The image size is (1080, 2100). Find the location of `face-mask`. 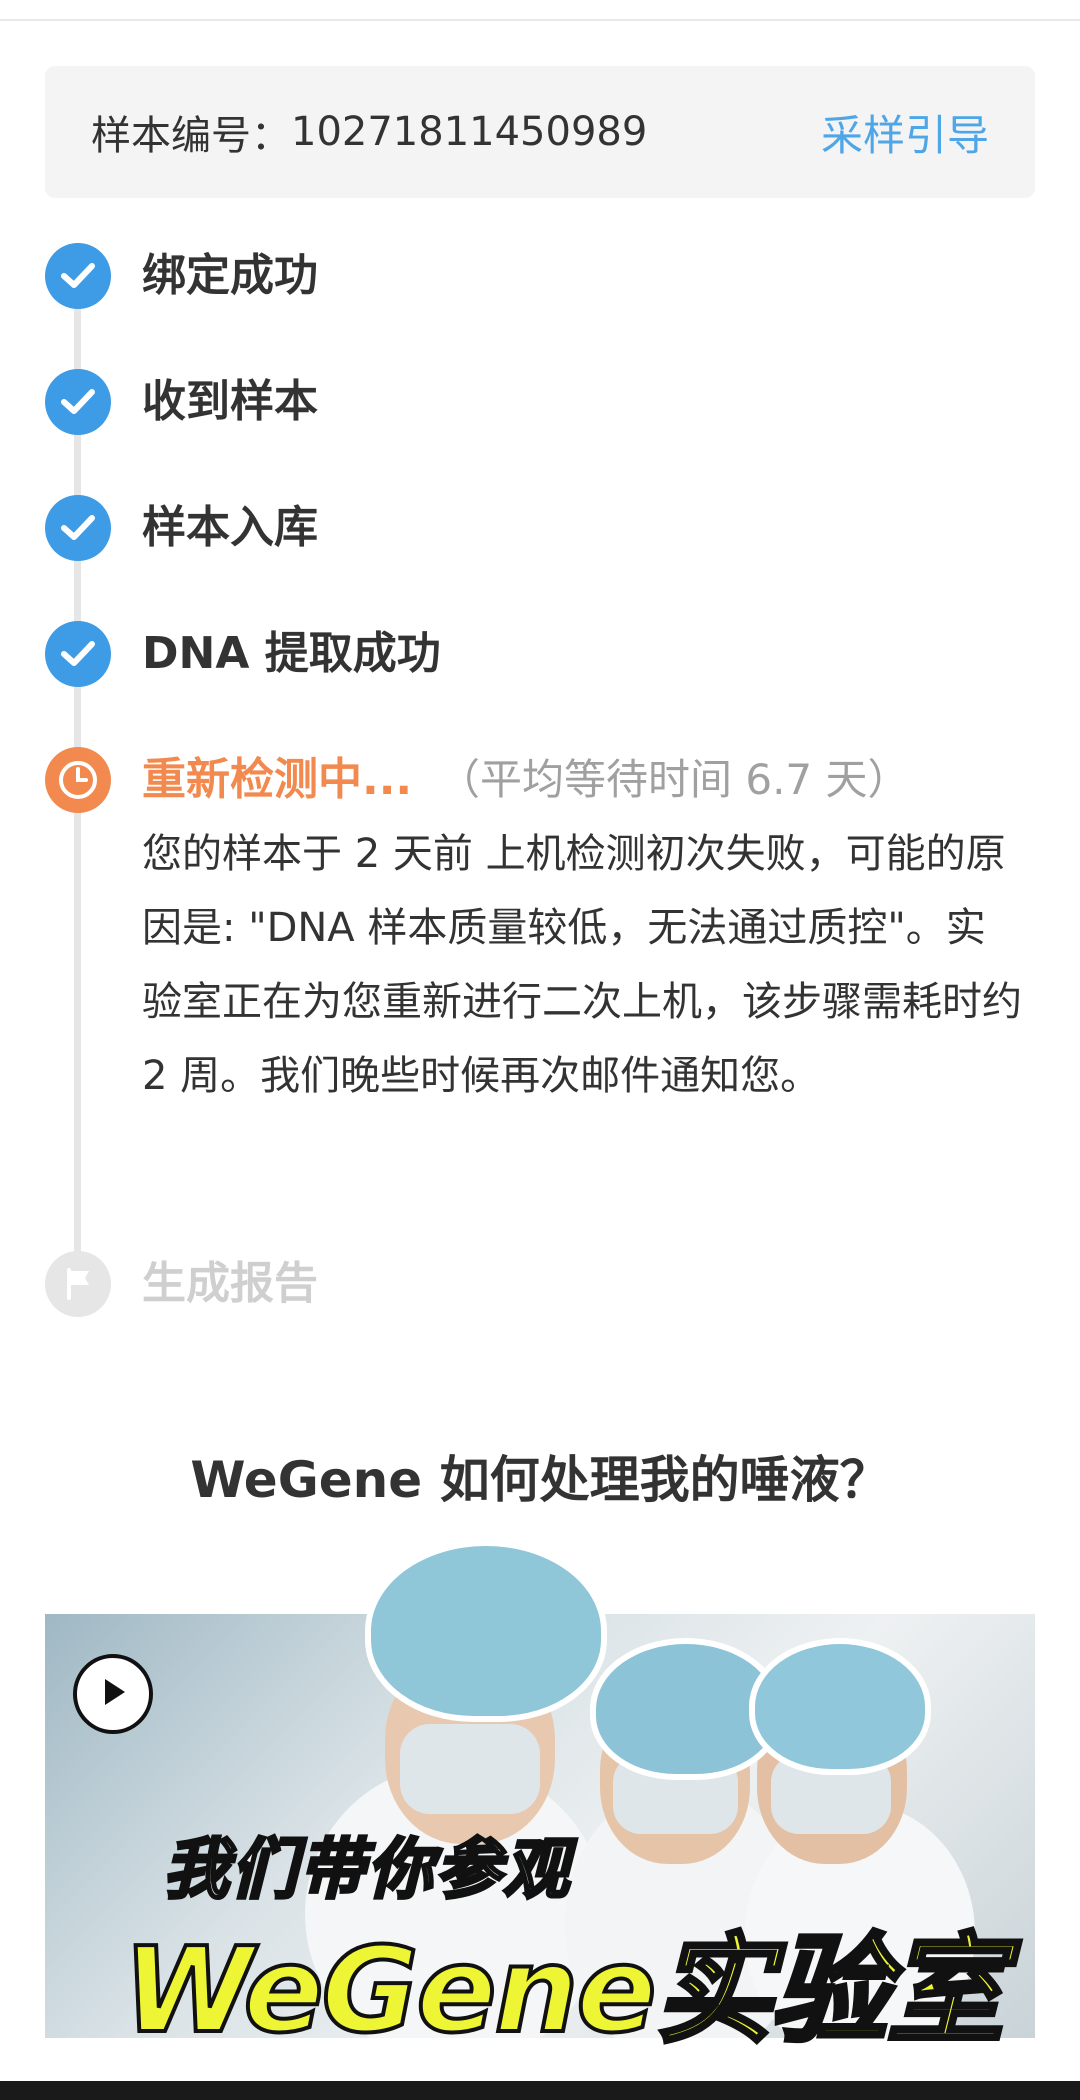

face-mask is located at coordinates (470, 1769).